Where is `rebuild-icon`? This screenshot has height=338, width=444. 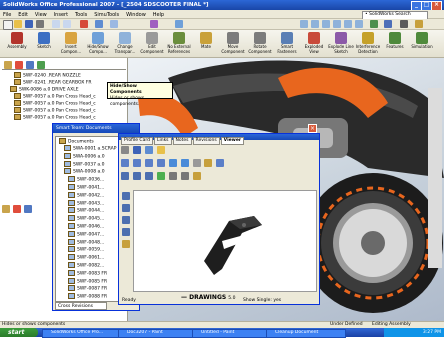
rebuild-icon is located at coordinates (84, 24).